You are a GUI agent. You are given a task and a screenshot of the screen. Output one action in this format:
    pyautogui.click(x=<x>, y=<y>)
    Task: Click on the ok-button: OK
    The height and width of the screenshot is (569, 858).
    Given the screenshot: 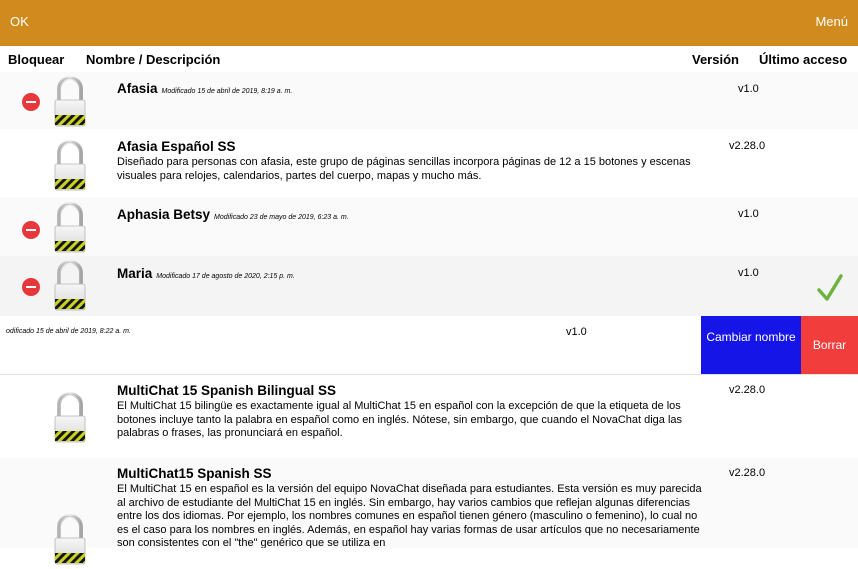 What is the action you would take?
    pyautogui.click(x=19, y=21)
    